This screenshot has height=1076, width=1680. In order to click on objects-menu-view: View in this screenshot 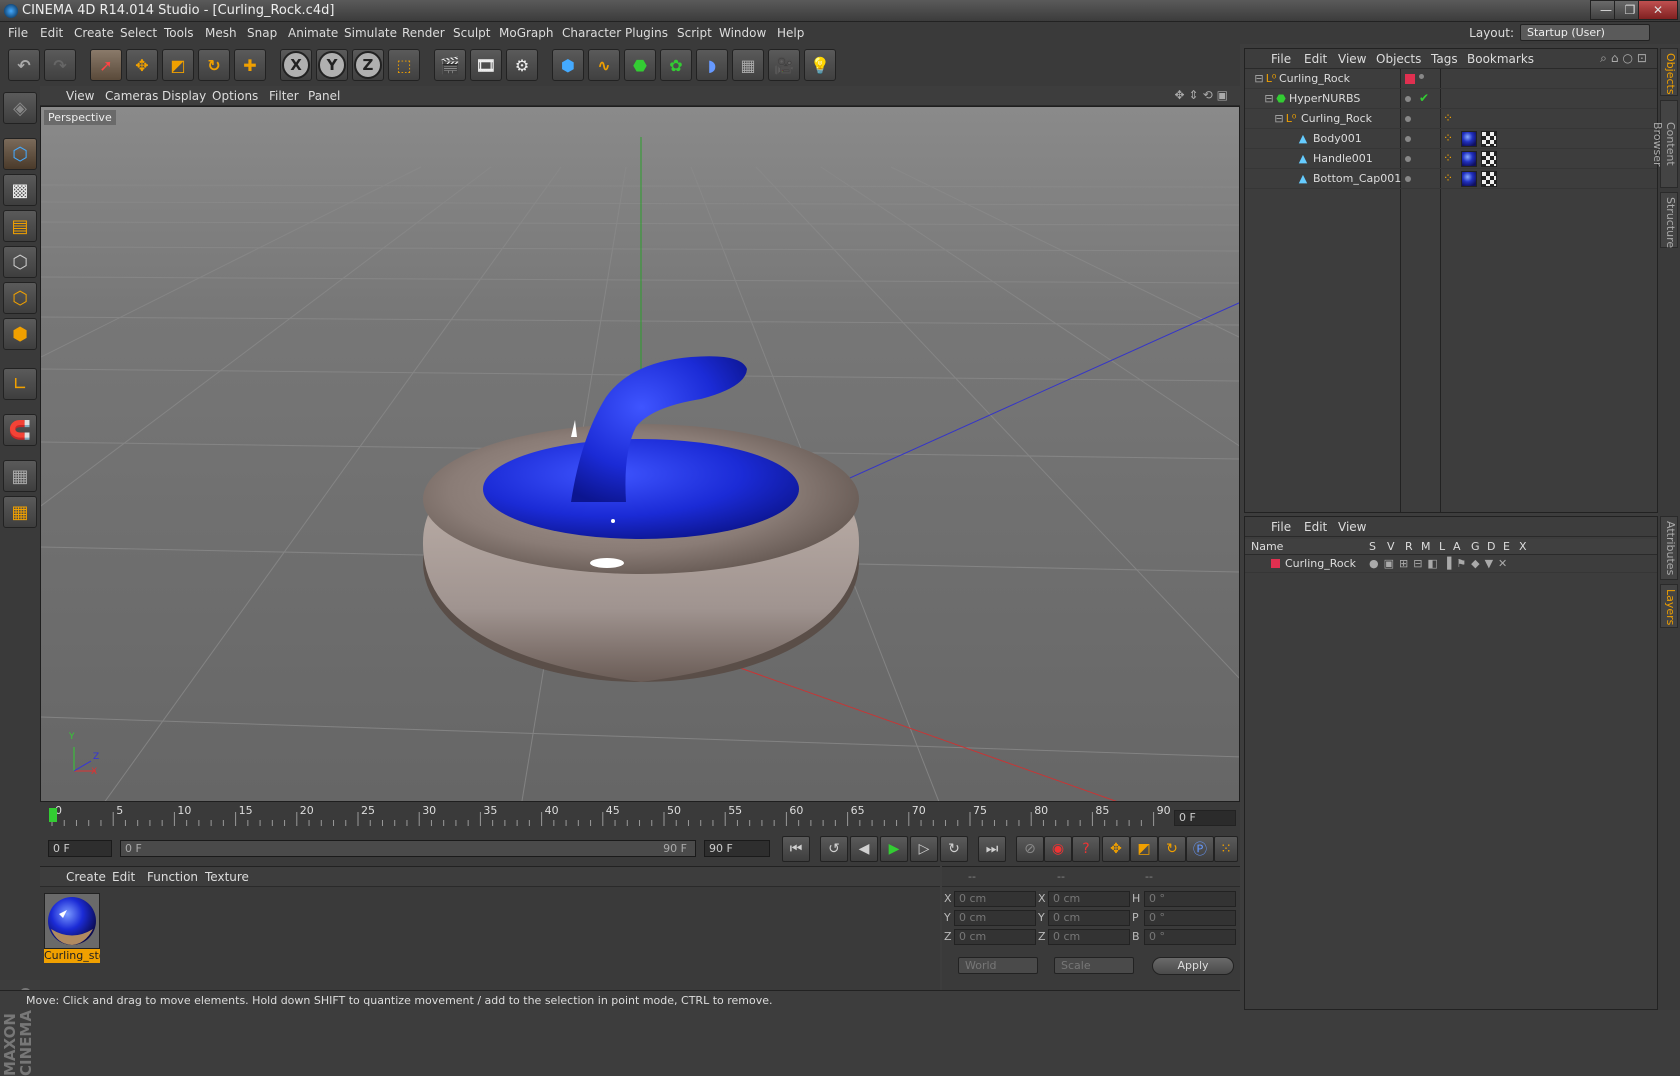, I will do `click(1352, 59)`.